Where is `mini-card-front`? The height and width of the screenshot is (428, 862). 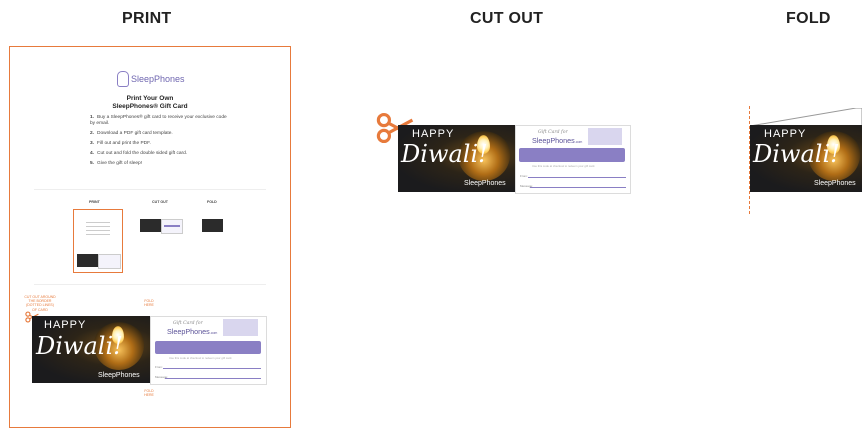
mini-card-front is located at coordinates (87, 260).